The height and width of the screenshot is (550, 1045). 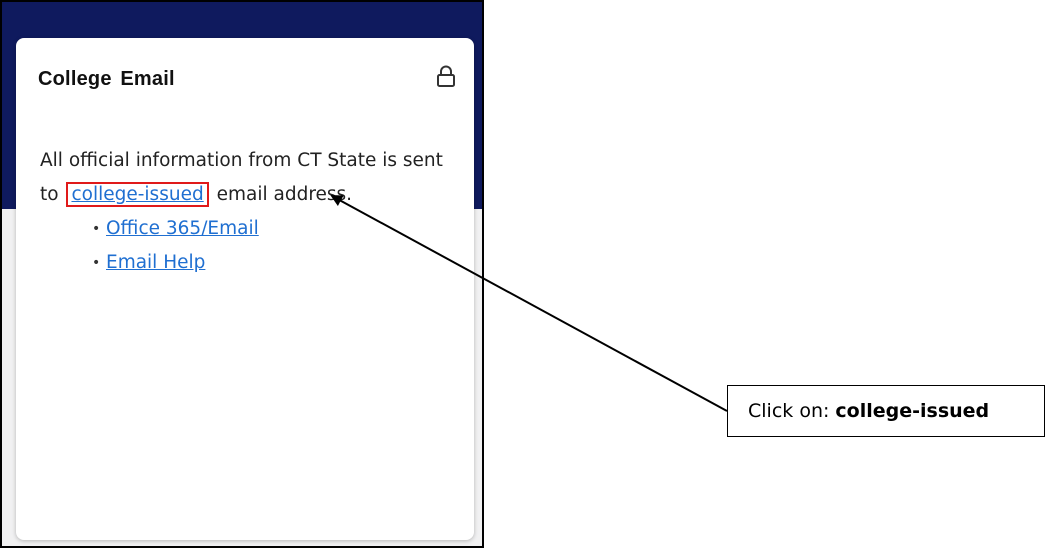 What do you see at coordinates (276, 229) in the screenshot?
I see `list-item: Office 365/Email` at bounding box center [276, 229].